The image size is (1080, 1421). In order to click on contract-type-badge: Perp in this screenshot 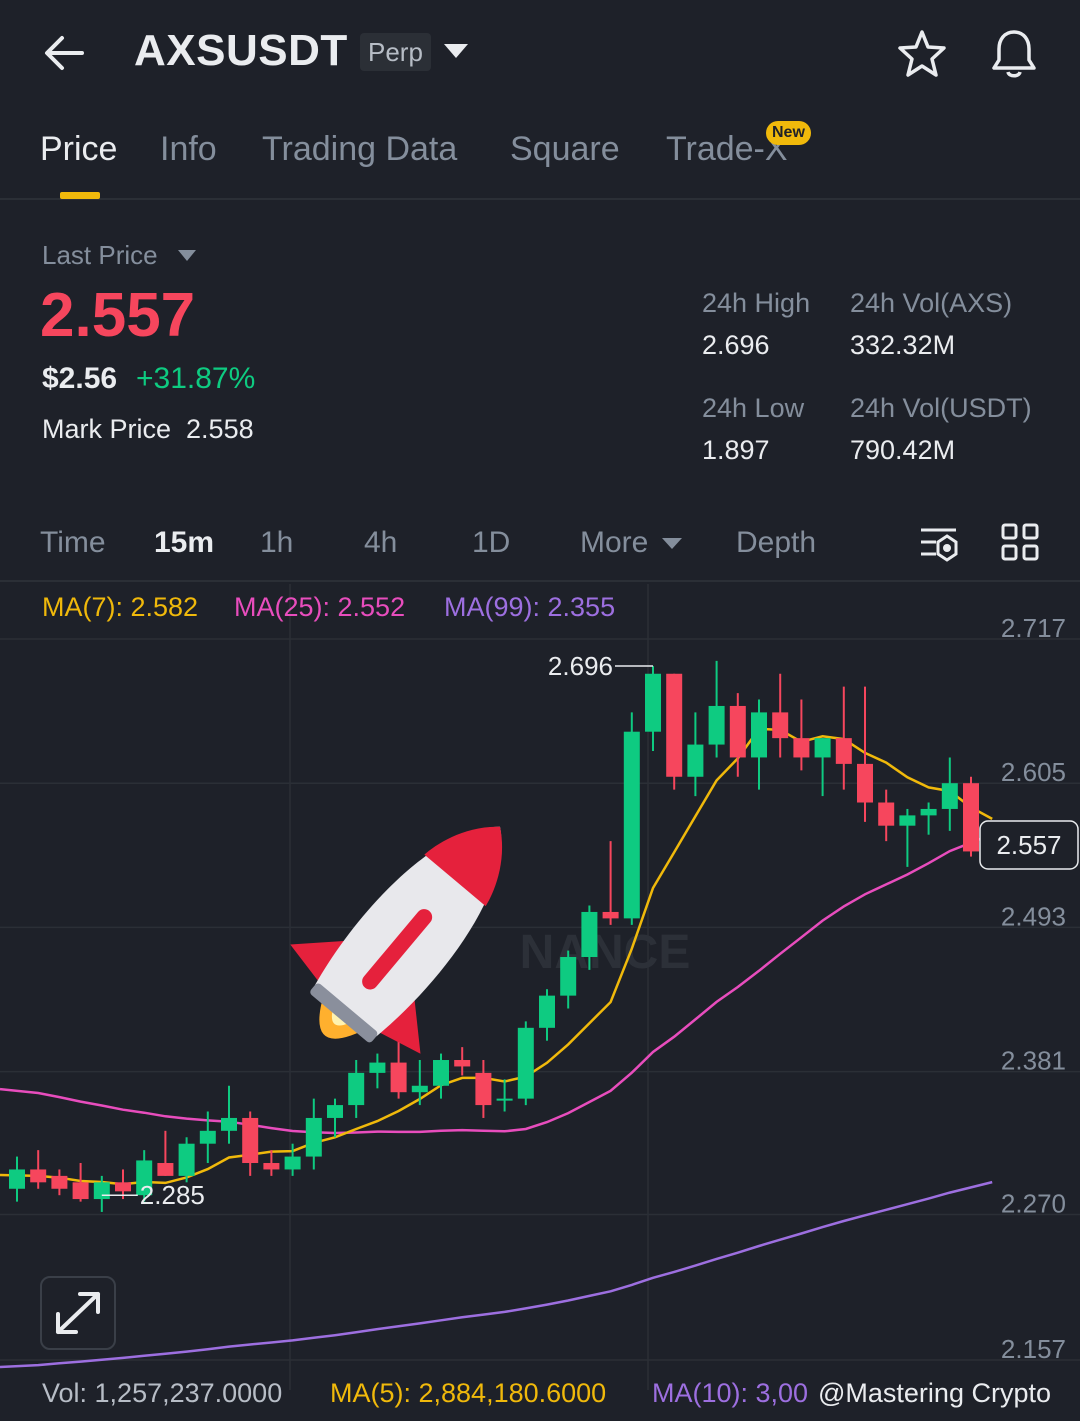, I will do `click(395, 52)`.